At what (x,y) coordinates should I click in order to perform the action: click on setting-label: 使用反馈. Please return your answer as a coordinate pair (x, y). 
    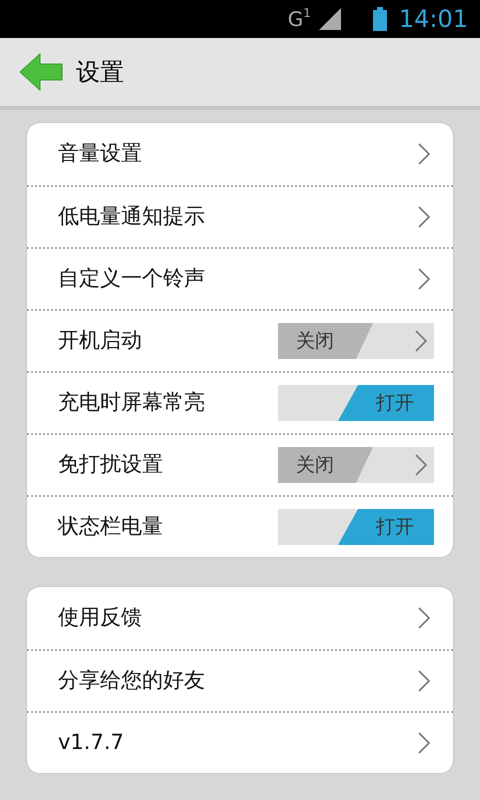
    Looking at the image, I should click on (100, 618).